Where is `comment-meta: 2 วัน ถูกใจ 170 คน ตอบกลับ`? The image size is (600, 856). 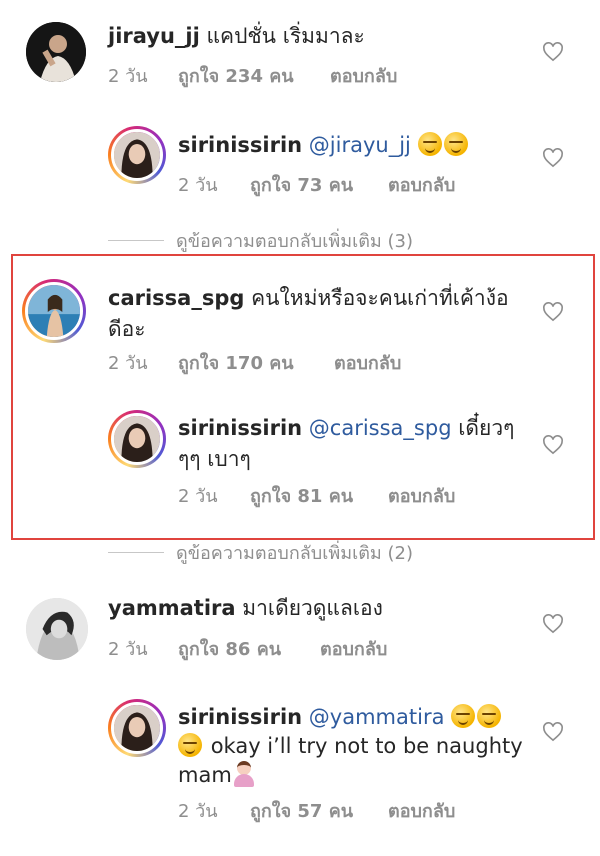
comment-meta: 2 วัน ถูกใจ 170 คน ตอบกลับ is located at coordinates (254, 362).